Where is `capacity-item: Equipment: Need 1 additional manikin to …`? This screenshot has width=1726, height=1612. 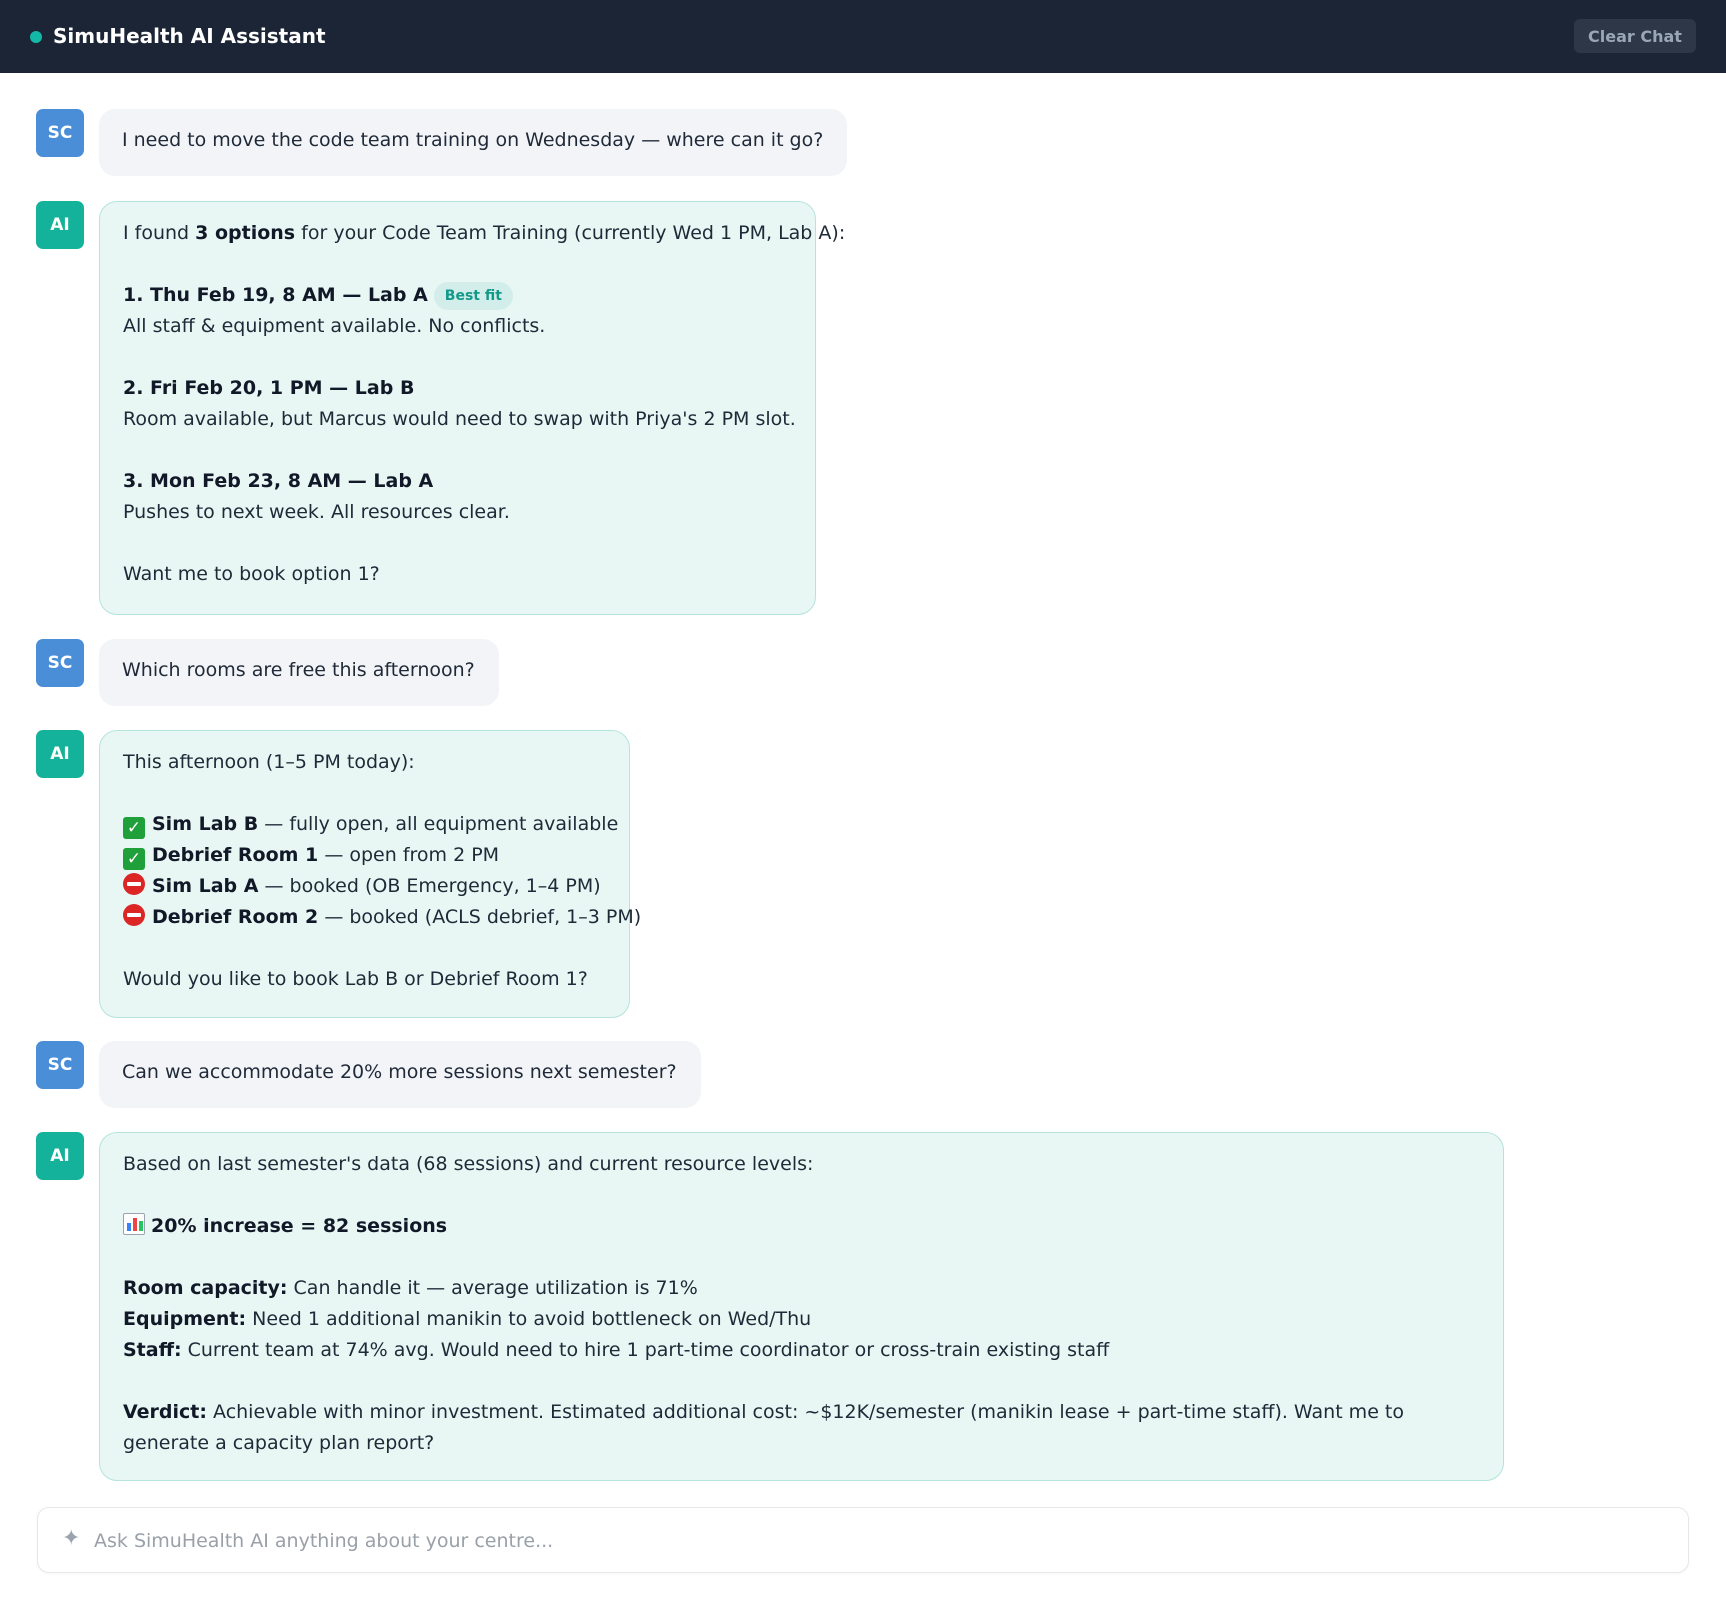 capacity-item: Equipment: Need 1 additional manikin to … is located at coordinates (467, 1319).